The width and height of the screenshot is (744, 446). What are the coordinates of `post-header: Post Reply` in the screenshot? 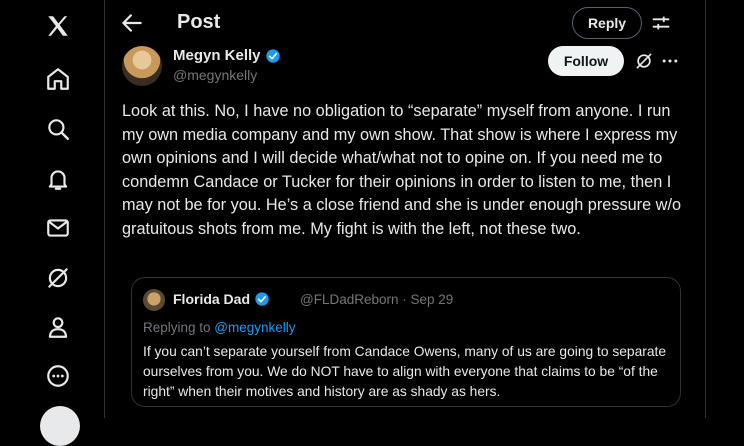 It's located at (405, 23).